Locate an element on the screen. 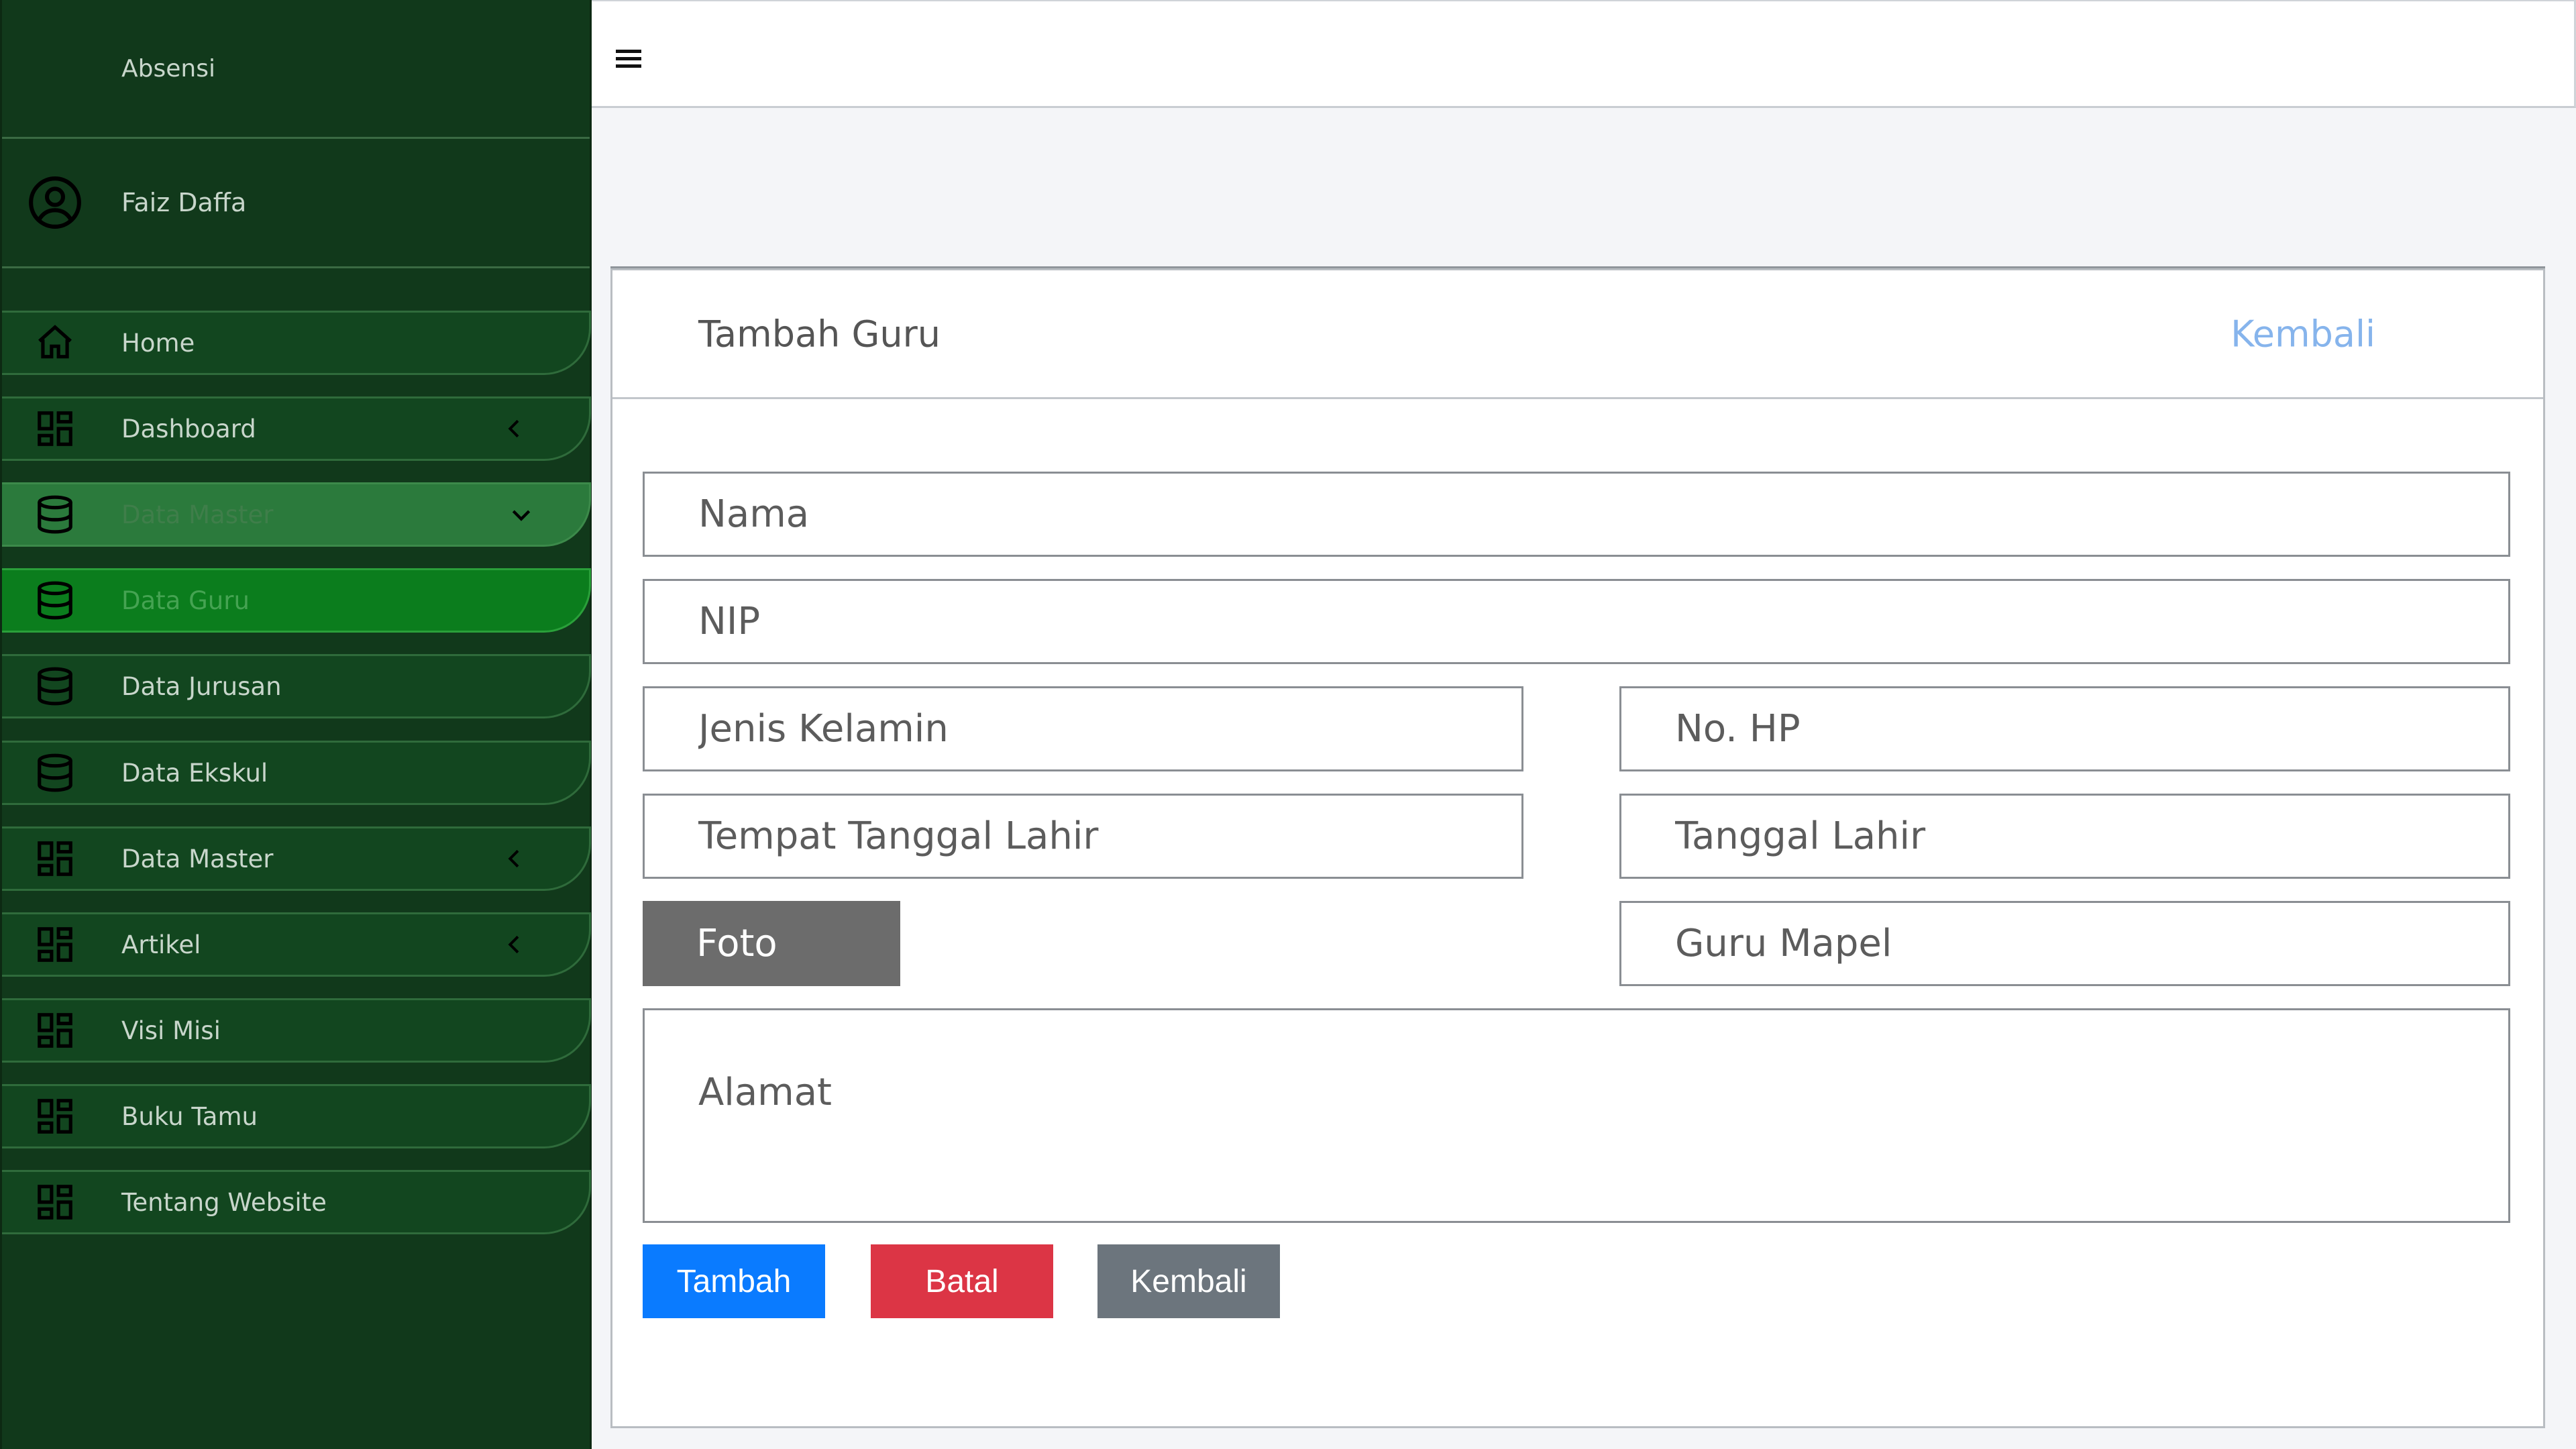  jenis-kelamin-field is located at coordinates (1083, 728).